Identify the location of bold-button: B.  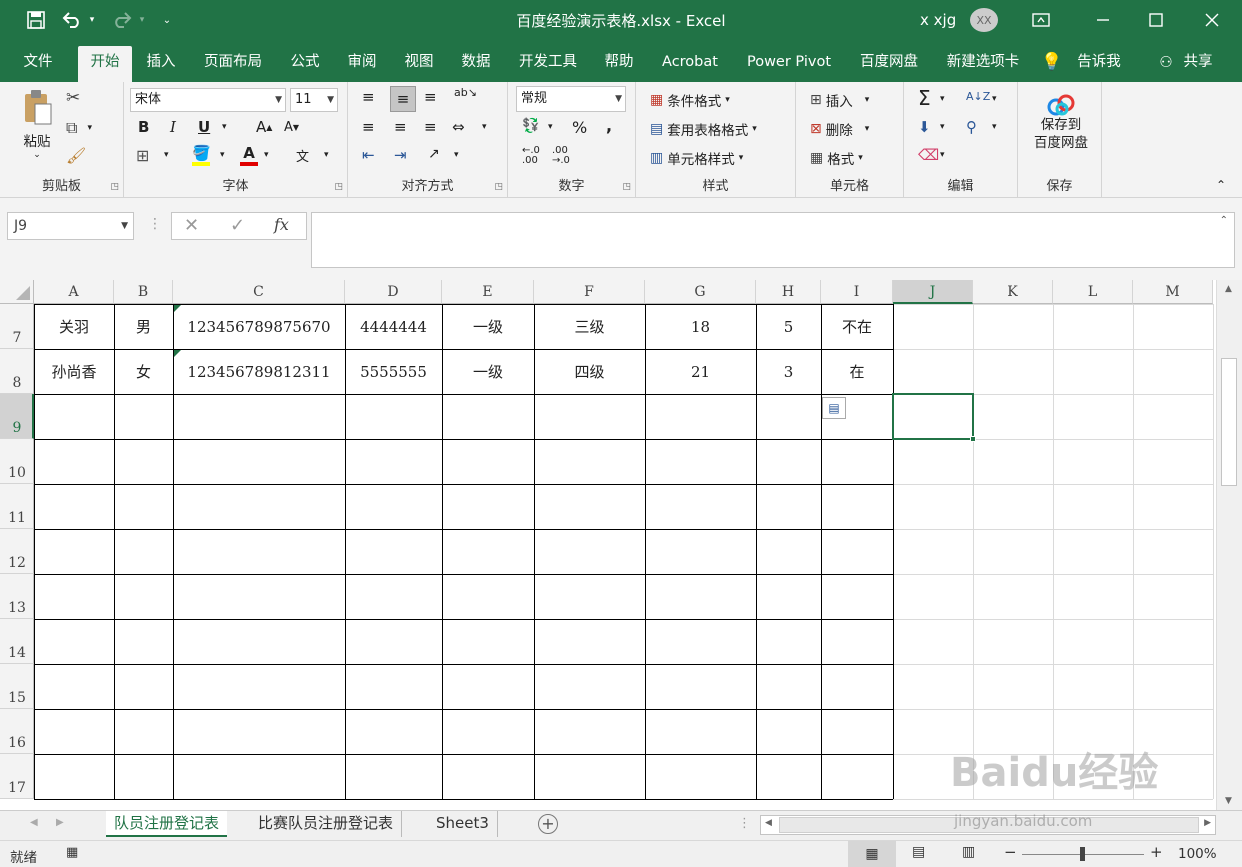
(143, 127).